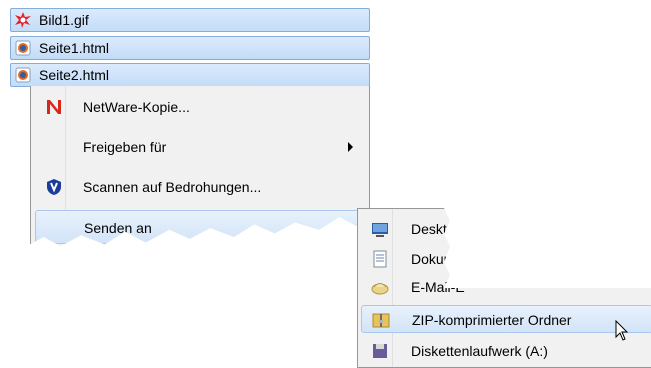  Describe the element at coordinates (479, 351) in the screenshot. I see `submenu-item-label: Diskettenlaufwerk (A:)` at that location.